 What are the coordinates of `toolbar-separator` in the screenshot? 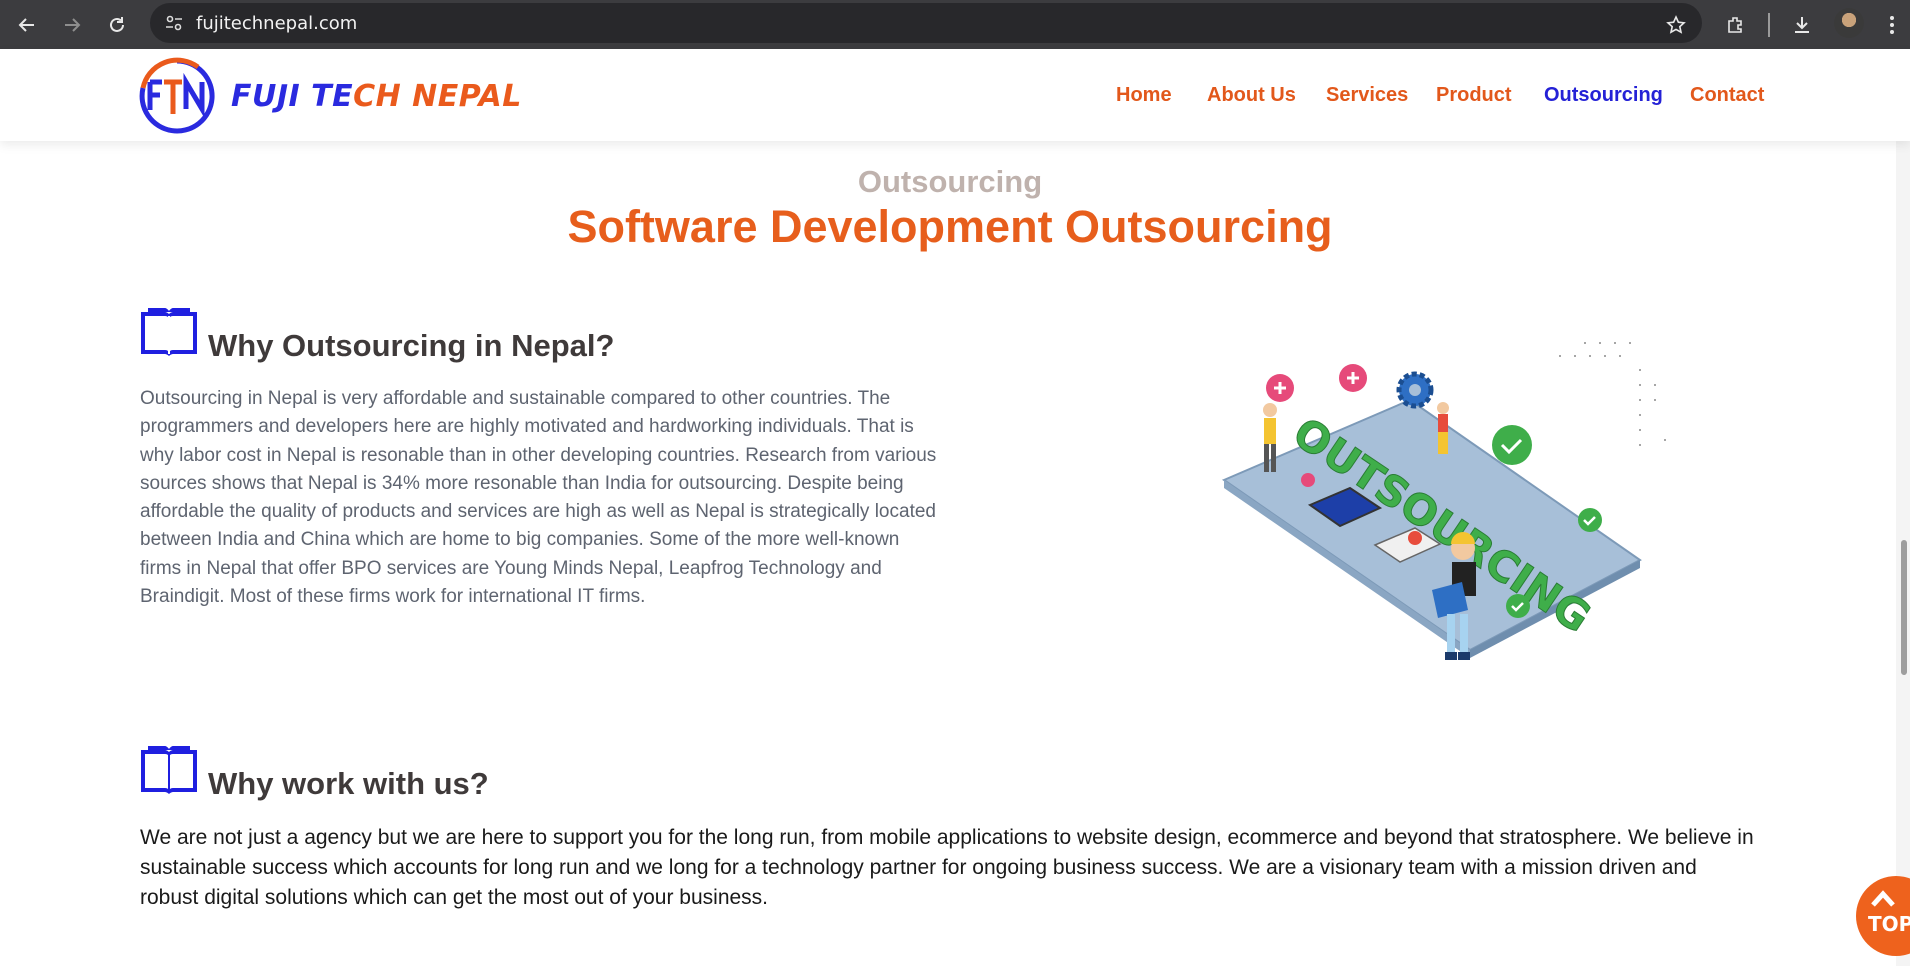 It's located at (1769, 25).